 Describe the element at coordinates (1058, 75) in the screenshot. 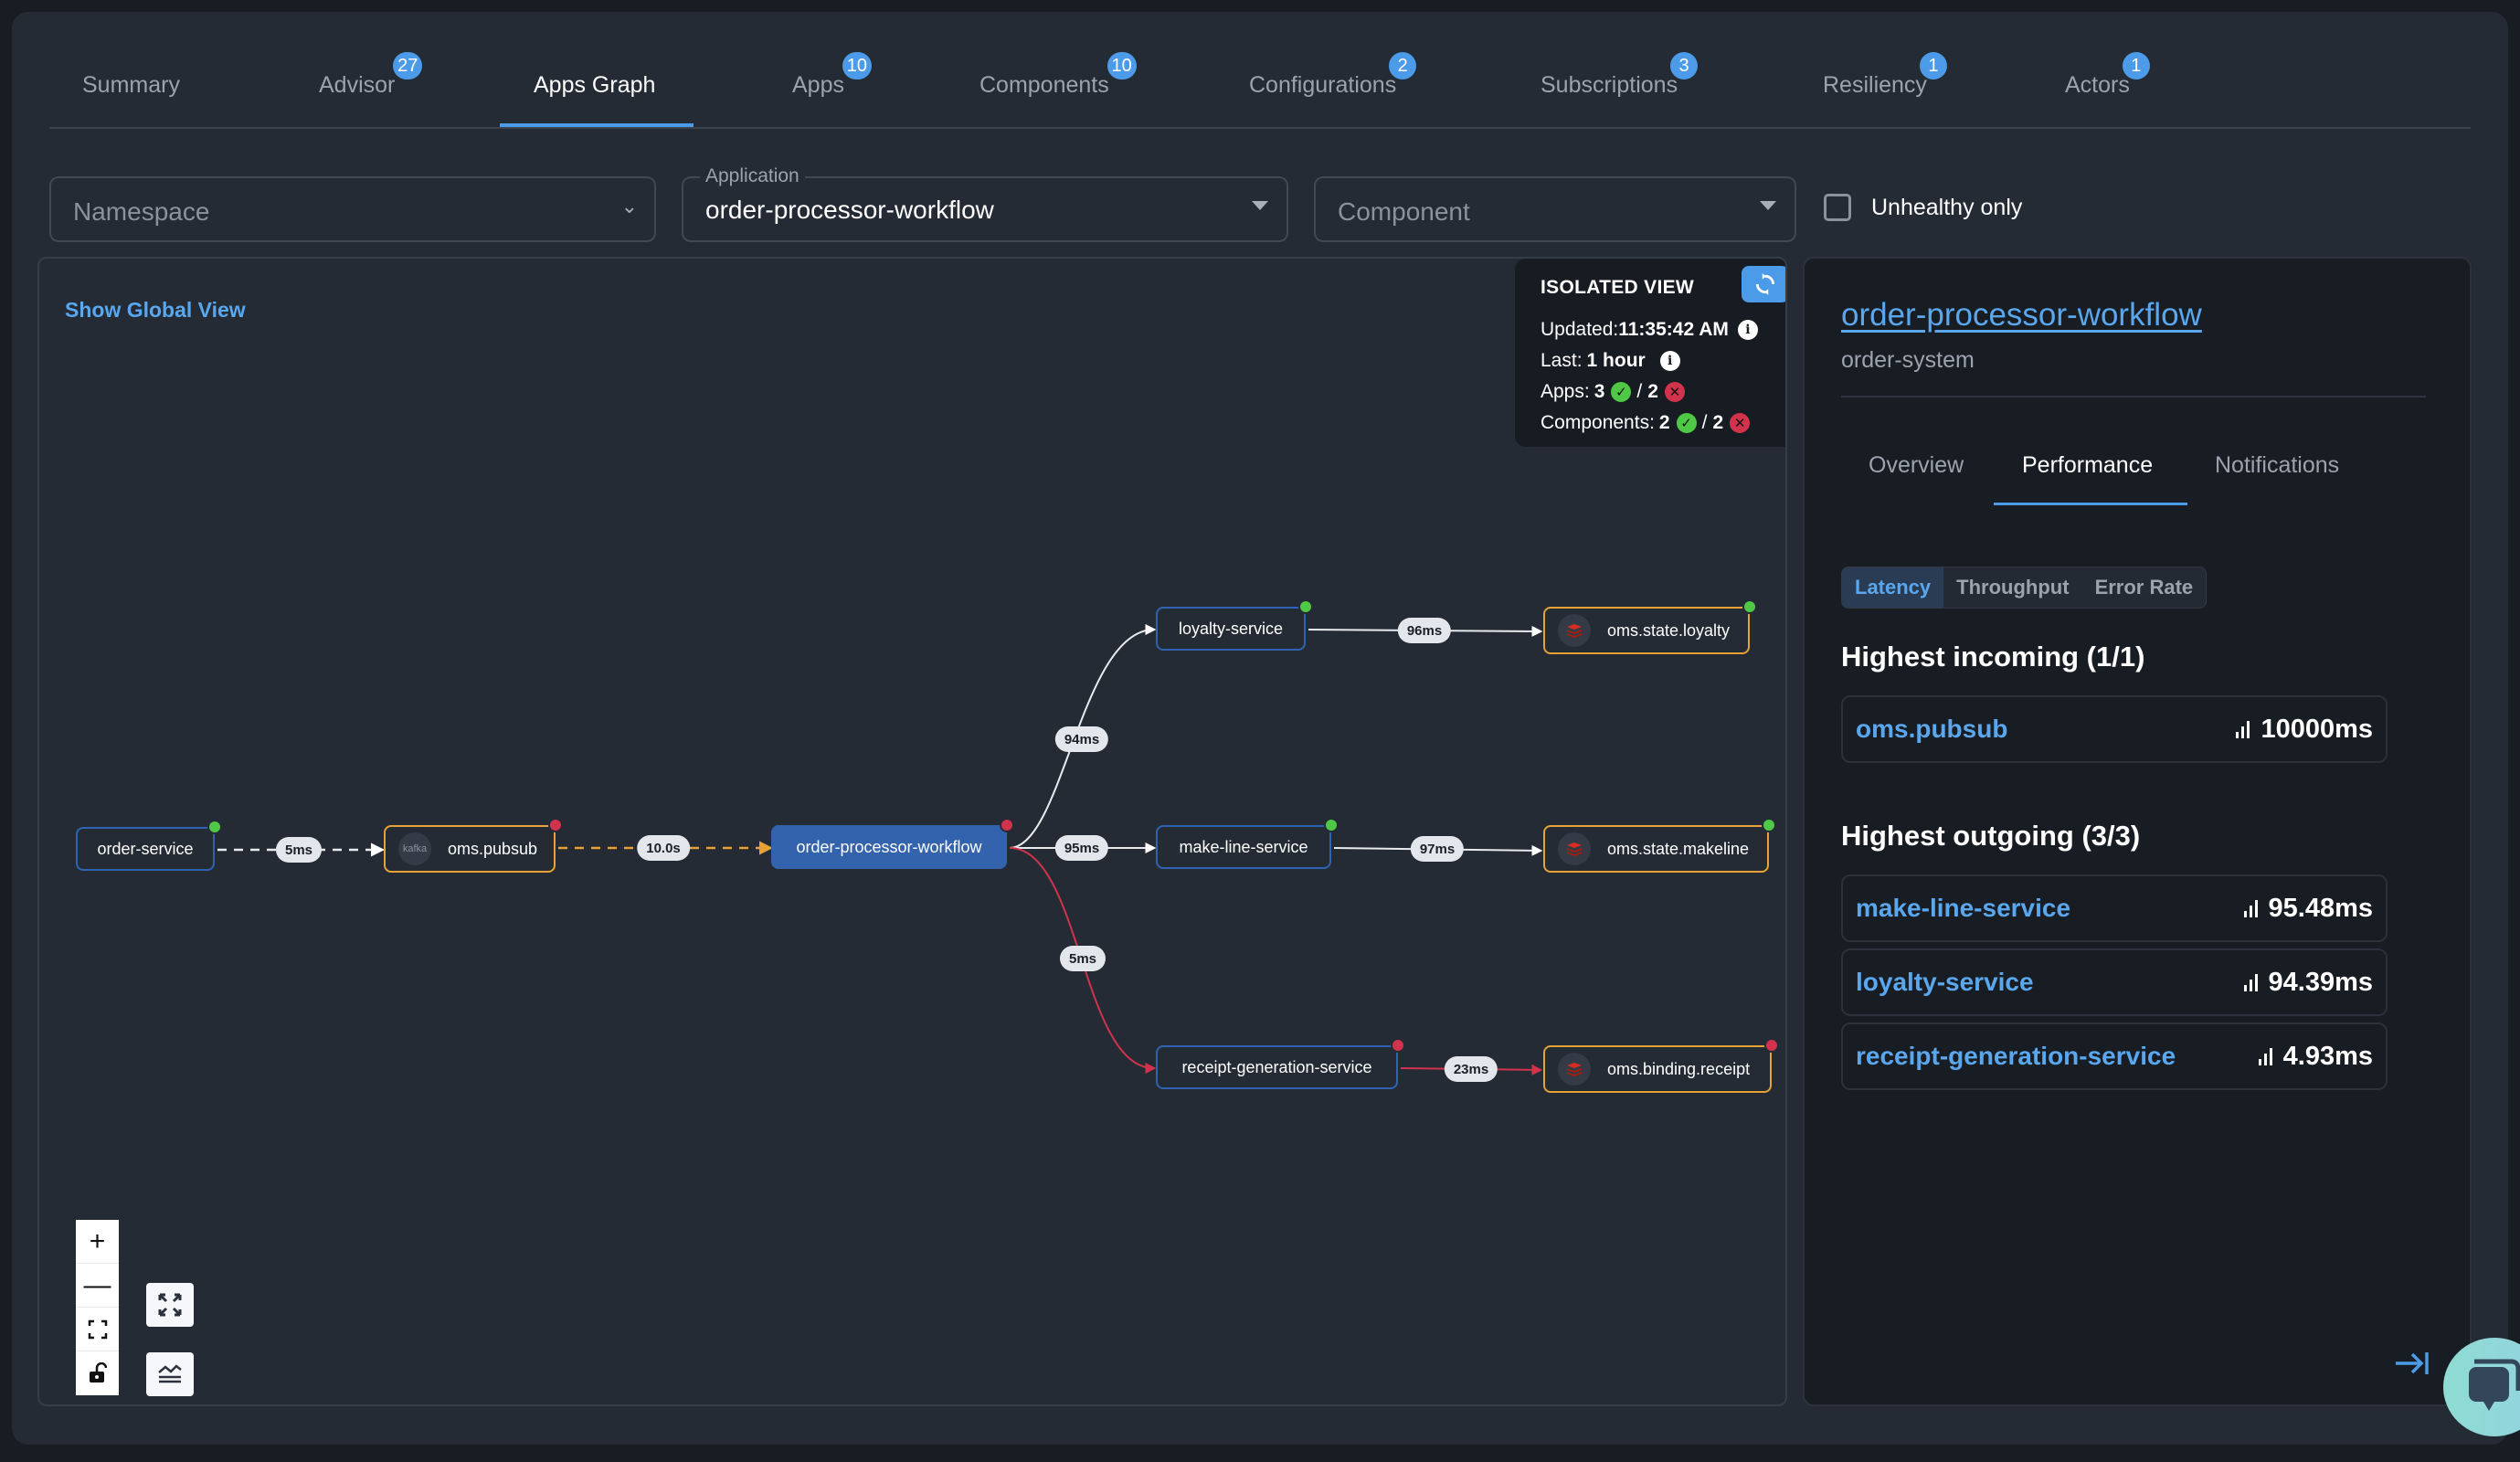

I see `tab-components: Components 10` at that location.